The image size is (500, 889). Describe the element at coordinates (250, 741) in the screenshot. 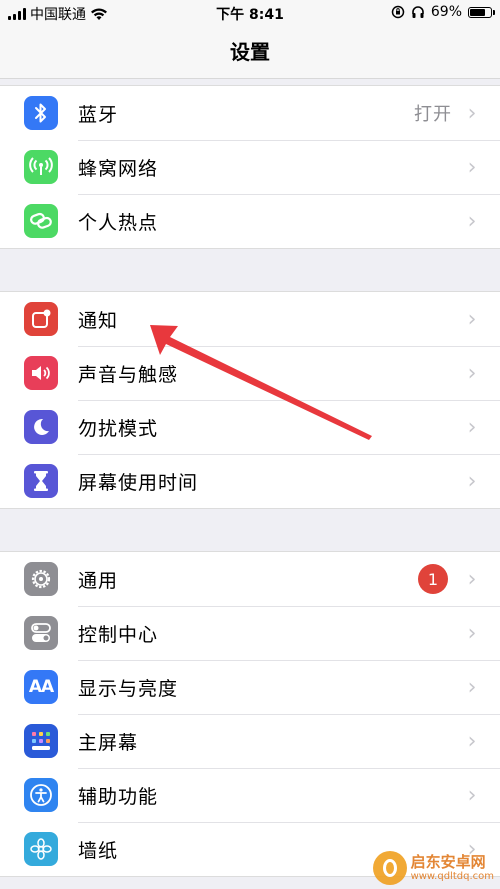

I see `settings-row-home-screen: 主屏幕 ›` at that location.